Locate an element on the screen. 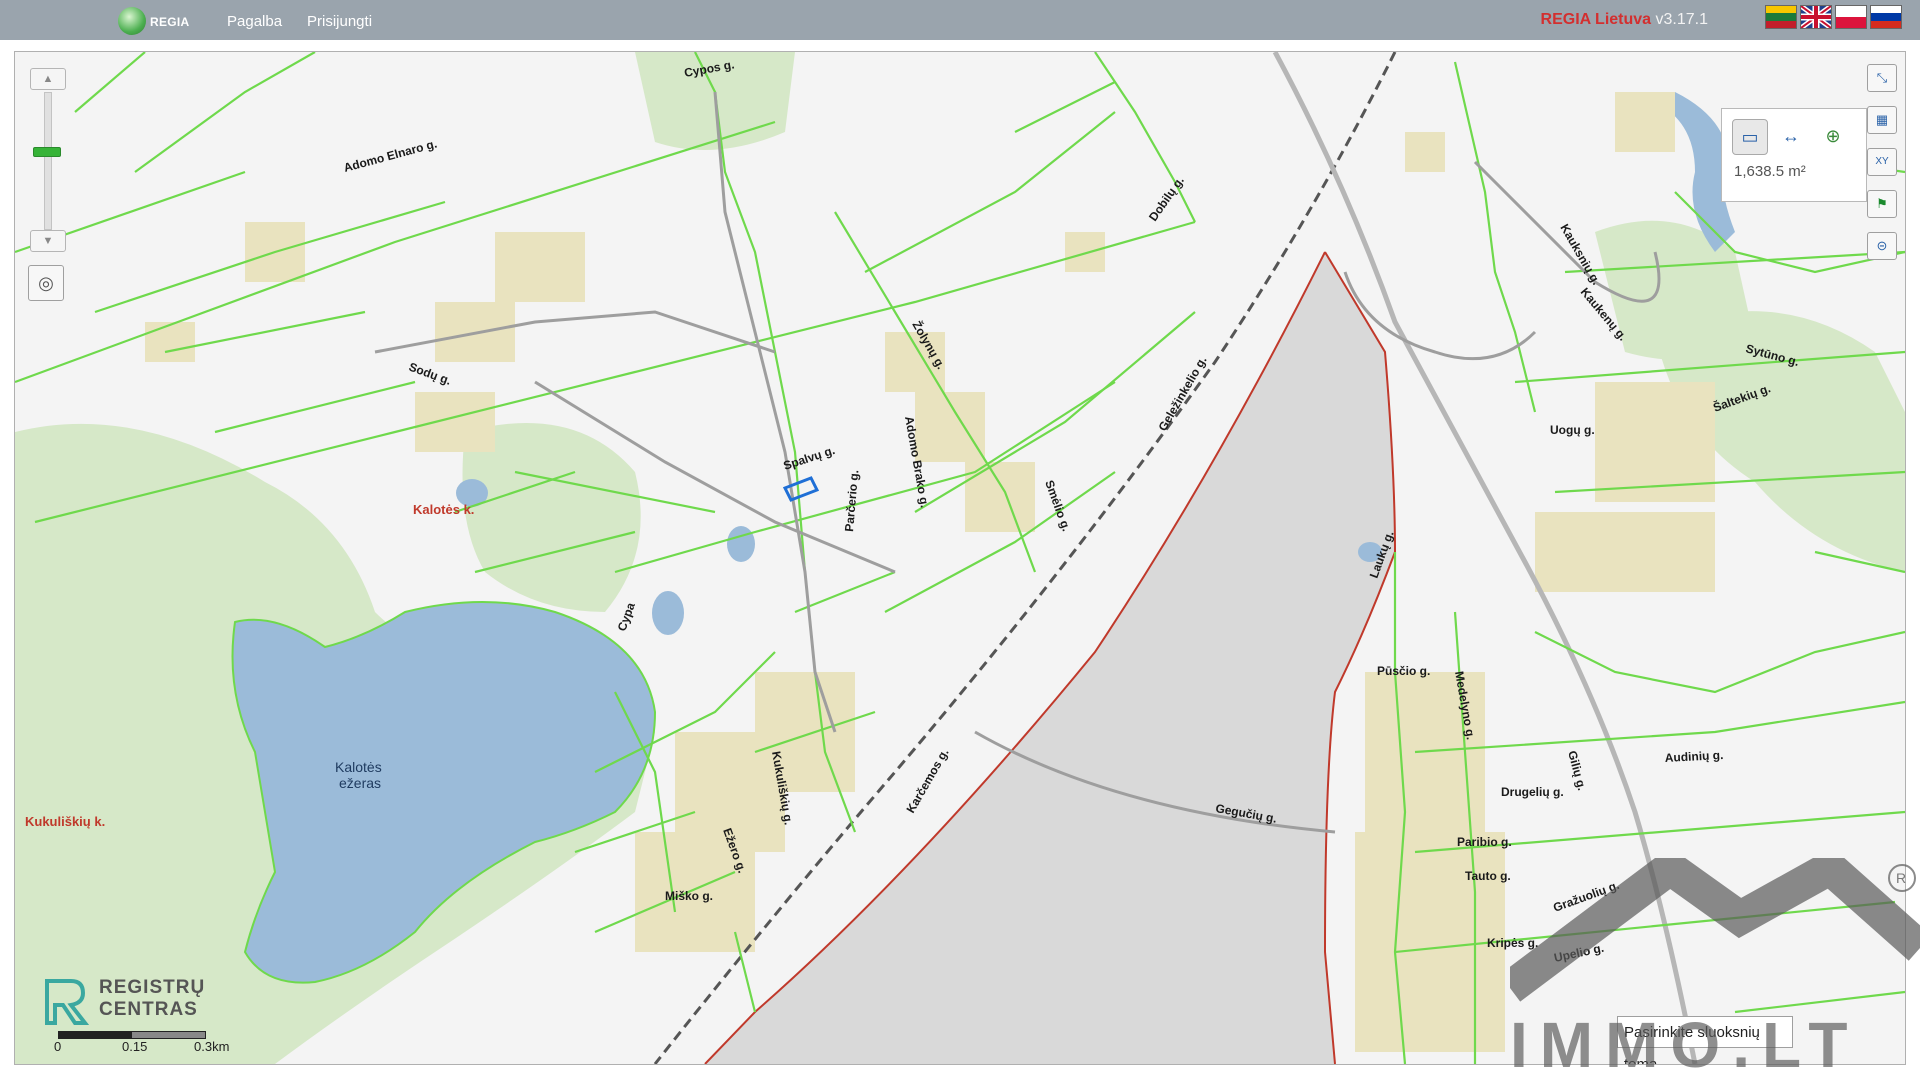  uk-flag-icon is located at coordinates (1816, 17).